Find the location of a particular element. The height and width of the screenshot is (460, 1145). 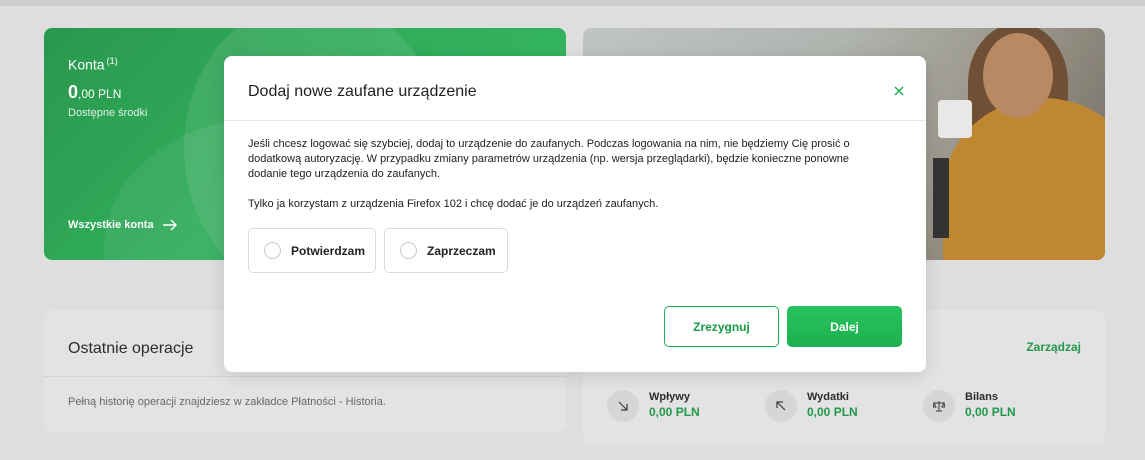

next-button: Dalej is located at coordinates (844, 326).